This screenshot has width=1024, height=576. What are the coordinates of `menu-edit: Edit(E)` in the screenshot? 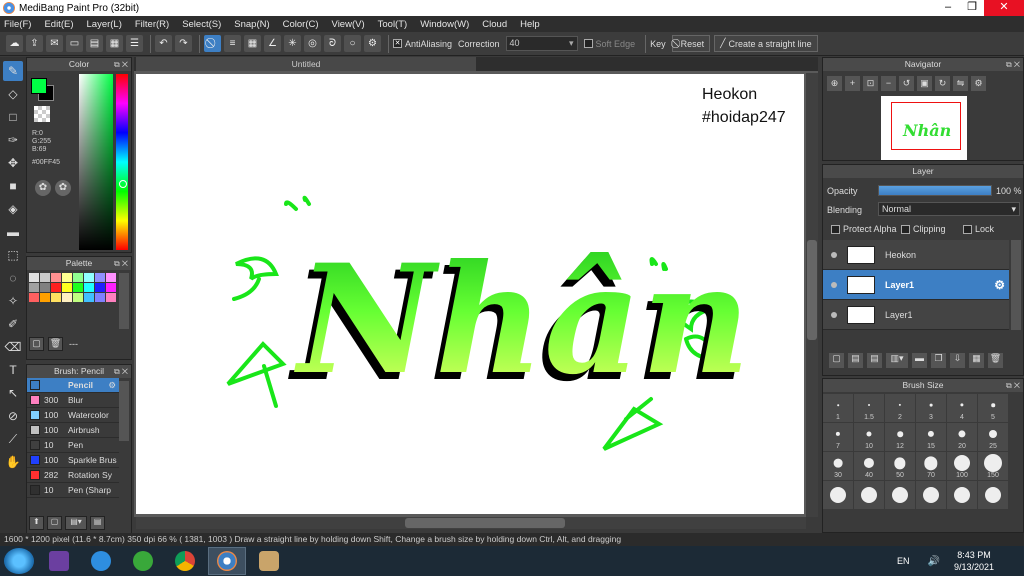 It's located at (58, 24).